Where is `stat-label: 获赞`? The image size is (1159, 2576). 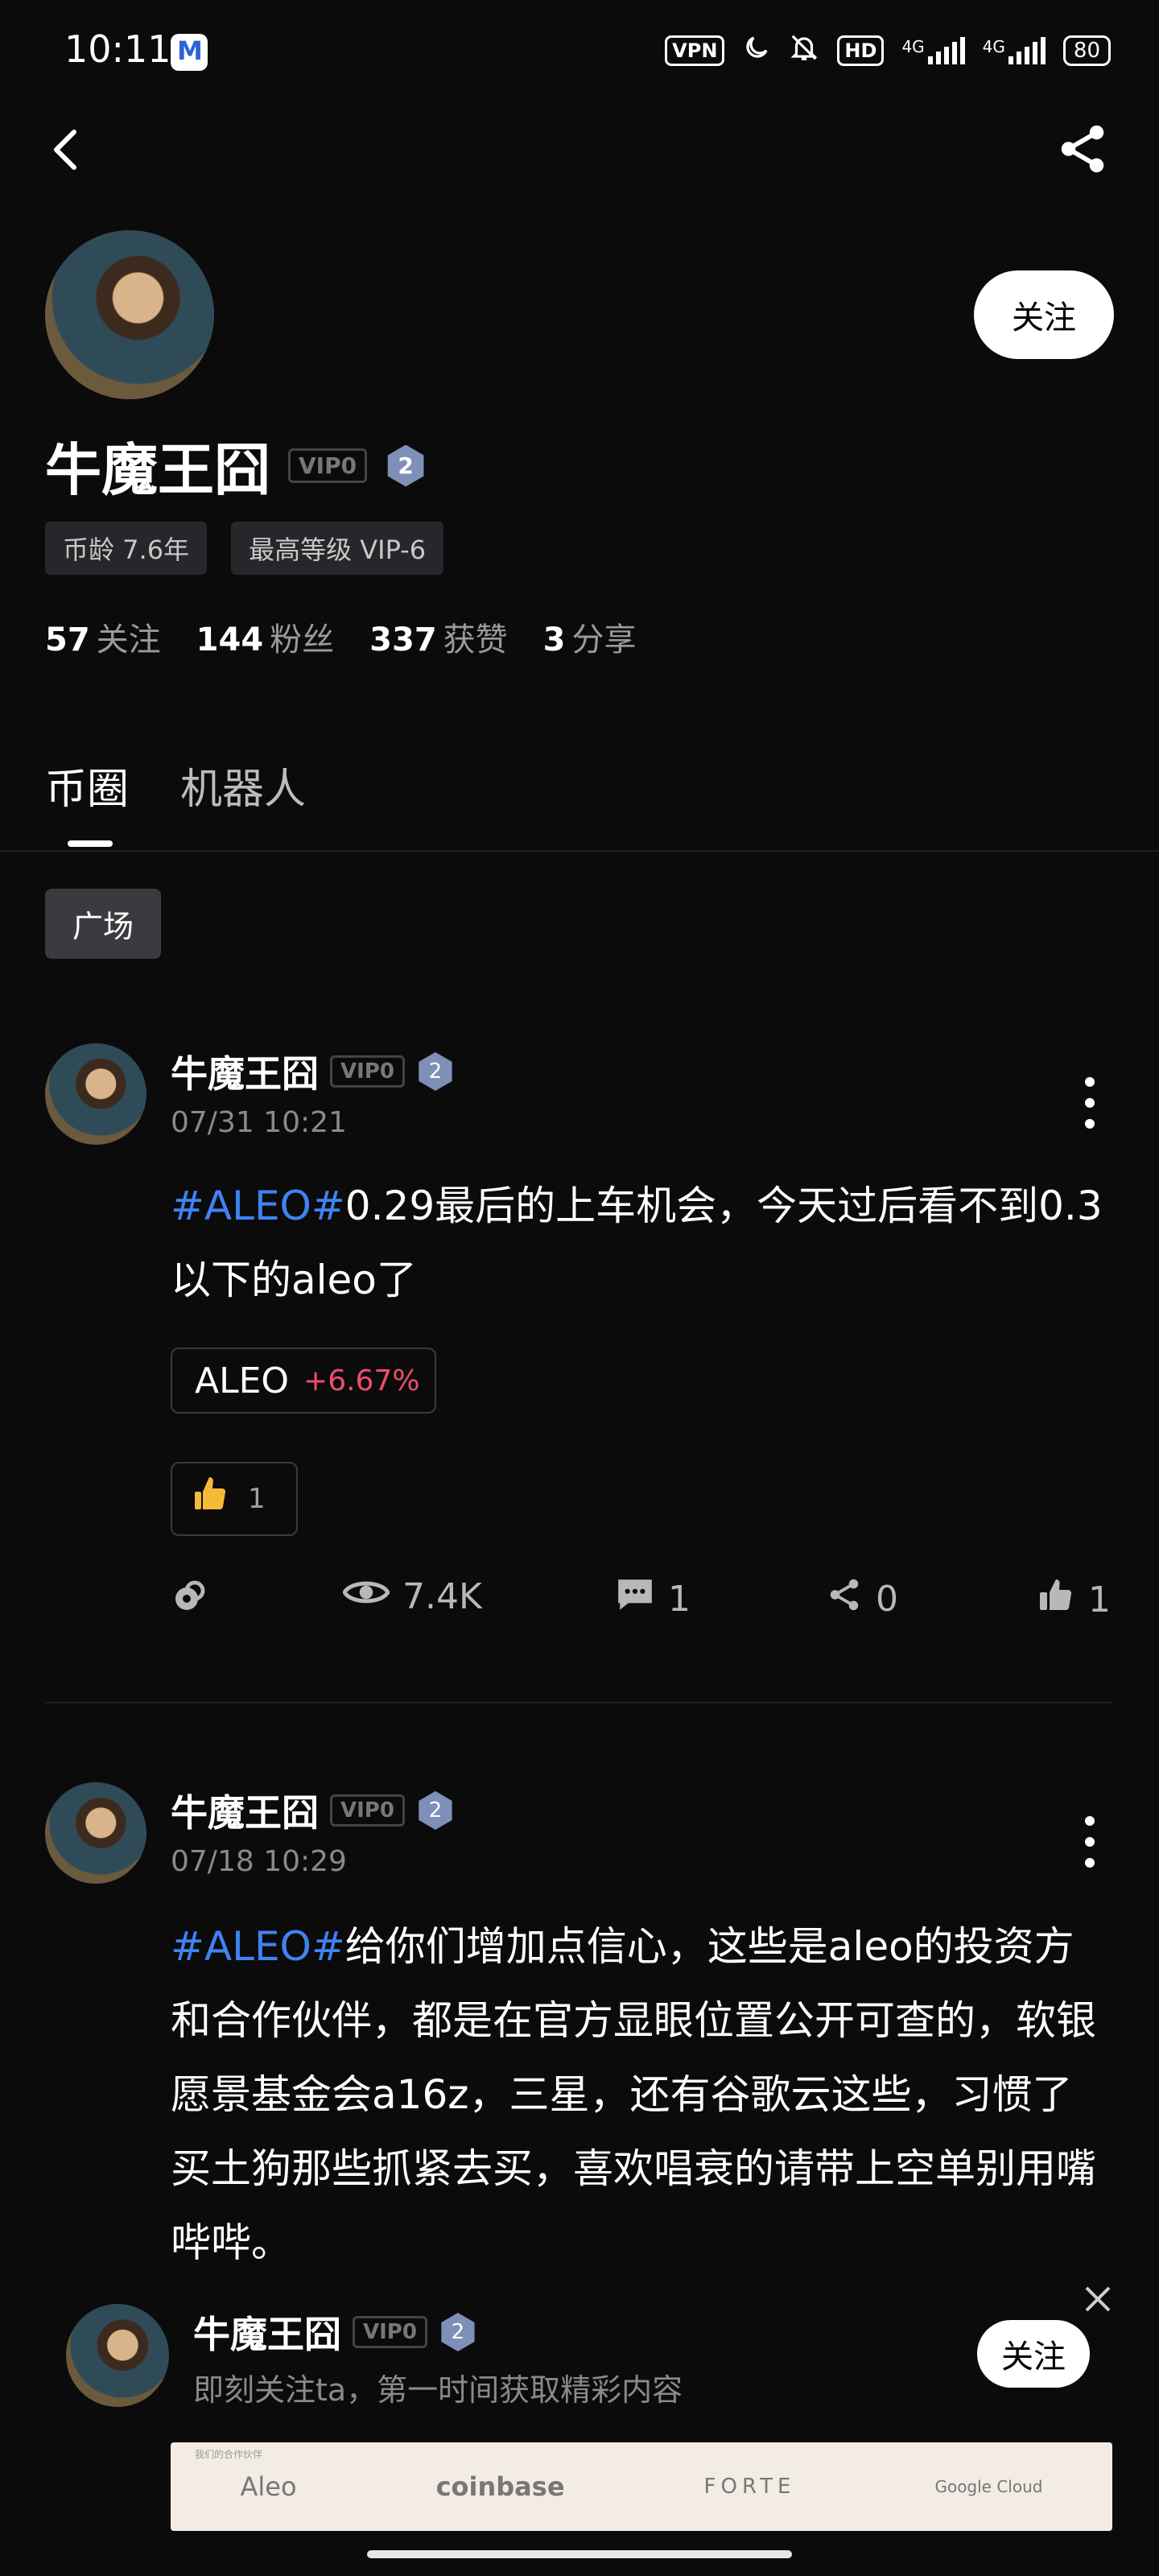 stat-label: 获赞 is located at coordinates (475, 639).